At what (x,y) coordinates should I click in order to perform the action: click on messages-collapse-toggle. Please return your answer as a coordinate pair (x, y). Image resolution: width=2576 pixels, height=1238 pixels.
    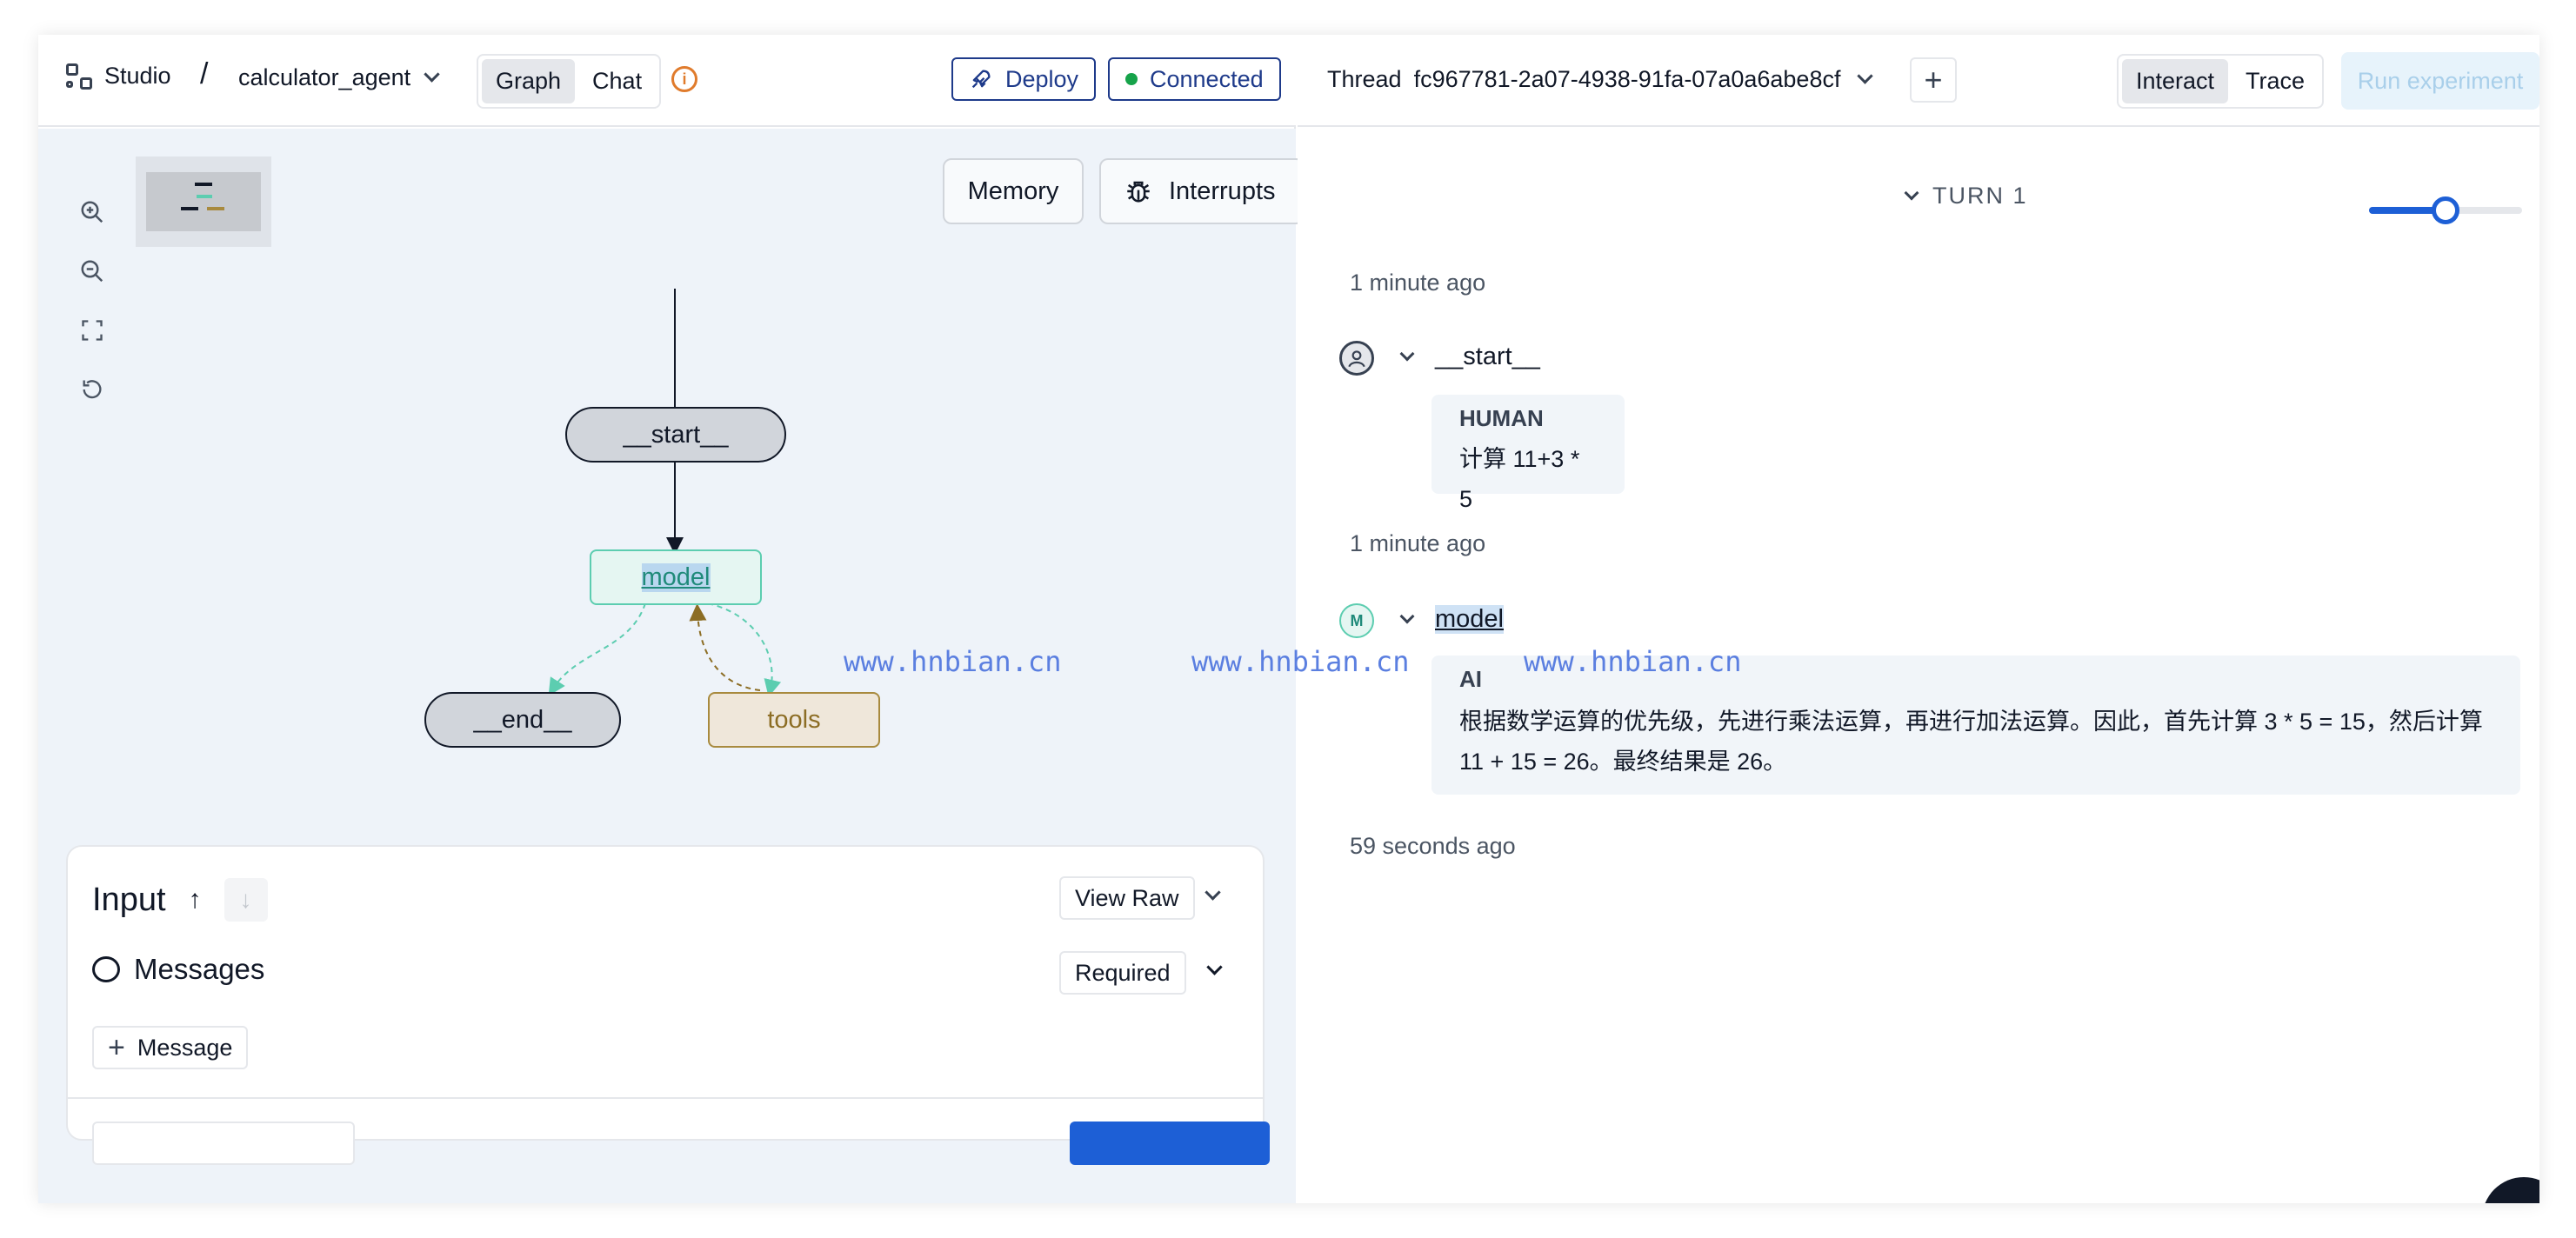
    Looking at the image, I should click on (1214, 968).